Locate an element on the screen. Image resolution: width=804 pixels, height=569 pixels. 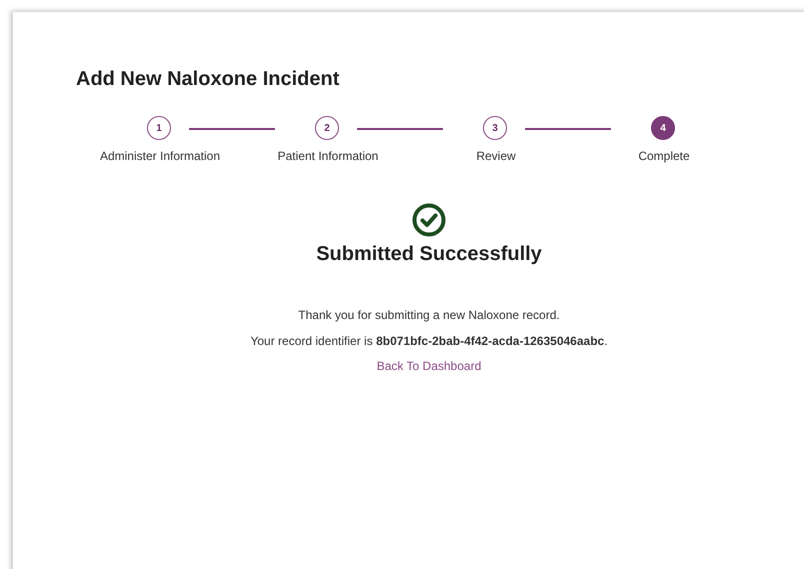
thank-you-message: Thank you for submitting a new Naloxone record. is located at coordinates (429, 315).